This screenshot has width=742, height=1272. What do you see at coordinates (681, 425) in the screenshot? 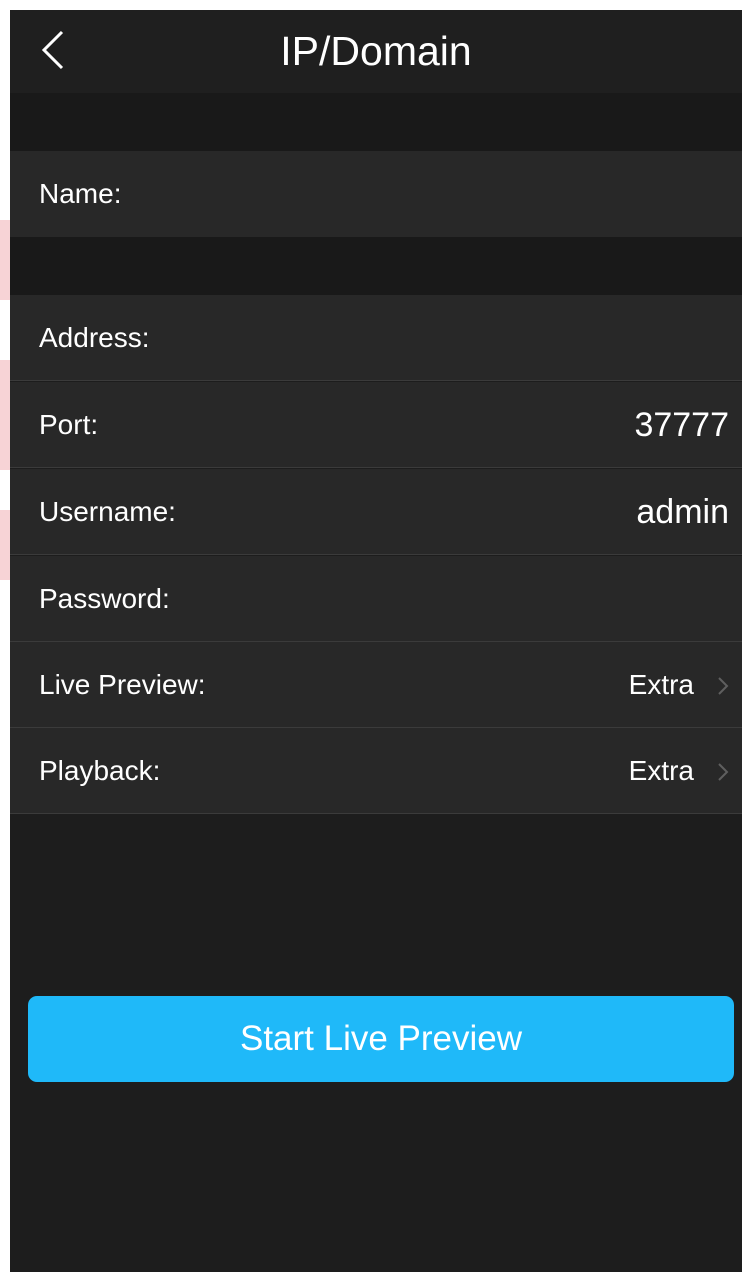
I see `port-value: 37777` at bounding box center [681, 425].